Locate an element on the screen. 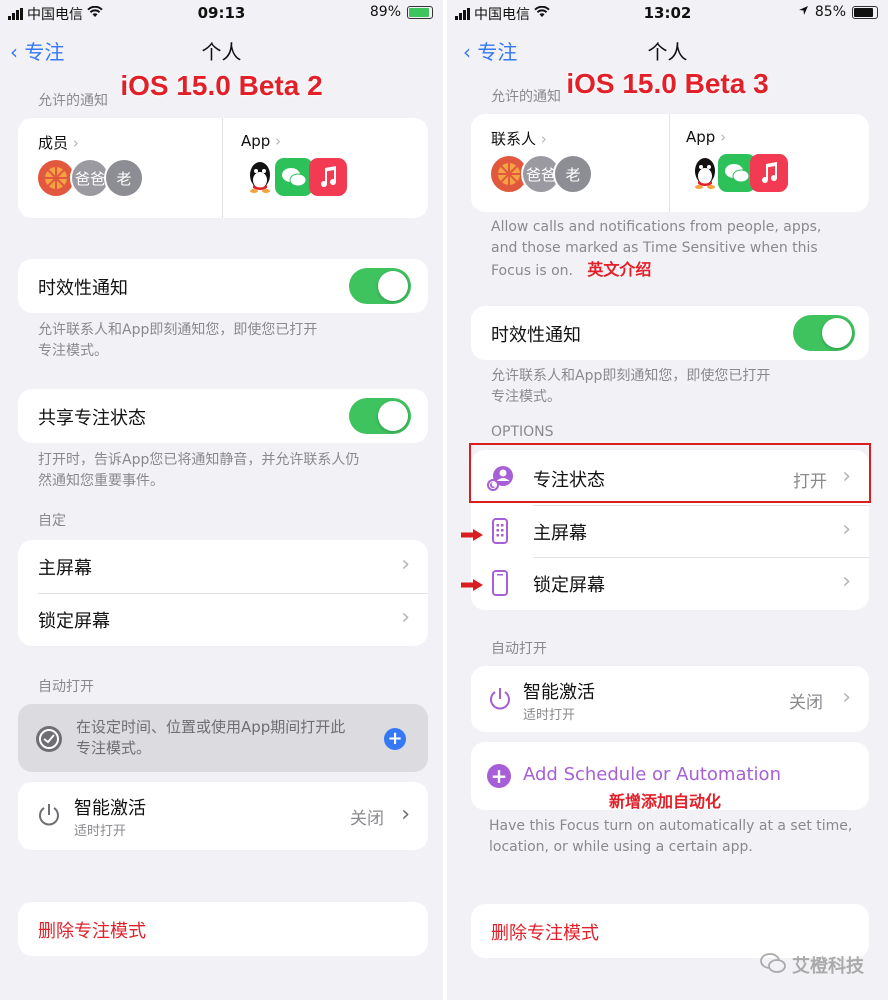 The image size is (888, 1000). allowed-notifications-card: 联系人 › 爸爸 老 App › is located at coordinates (670, 163).